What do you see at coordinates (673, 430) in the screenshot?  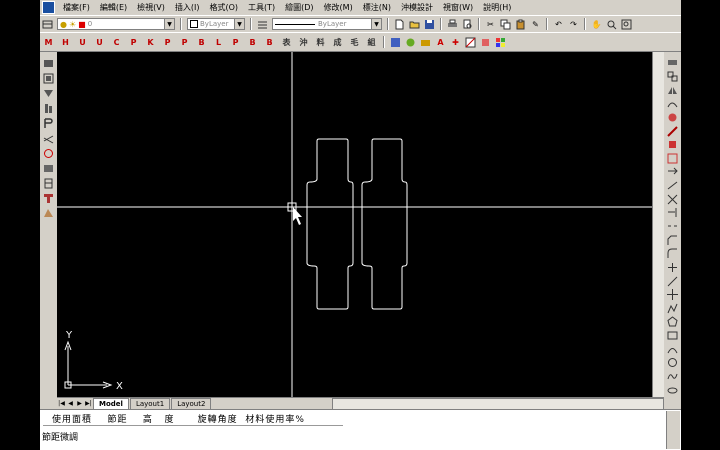 I see `command-scrollbar` at bounding box center [673, 430].